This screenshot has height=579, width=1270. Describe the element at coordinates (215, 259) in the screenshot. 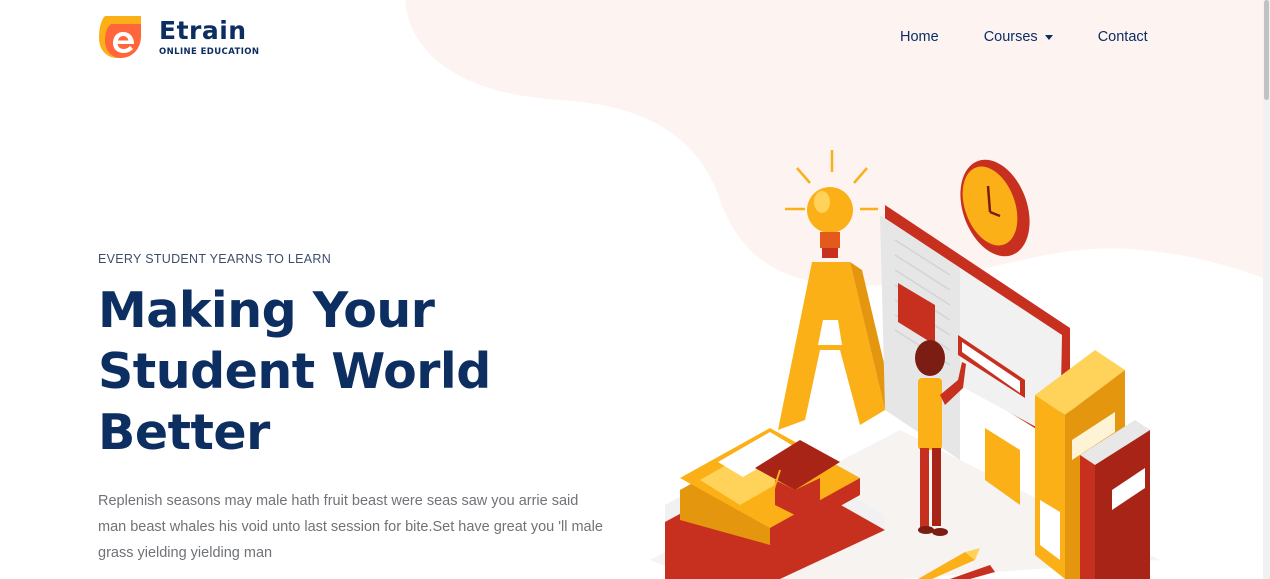

I see `hero-eyebrow: EVERY STUDENT YEARNS TO LEARN` at that location.